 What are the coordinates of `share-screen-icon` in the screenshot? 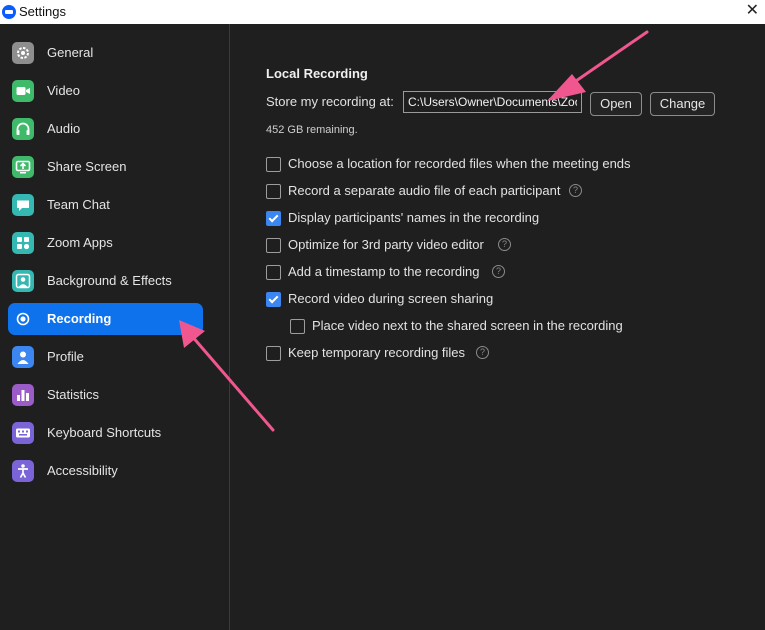 It's located at (23, 167).